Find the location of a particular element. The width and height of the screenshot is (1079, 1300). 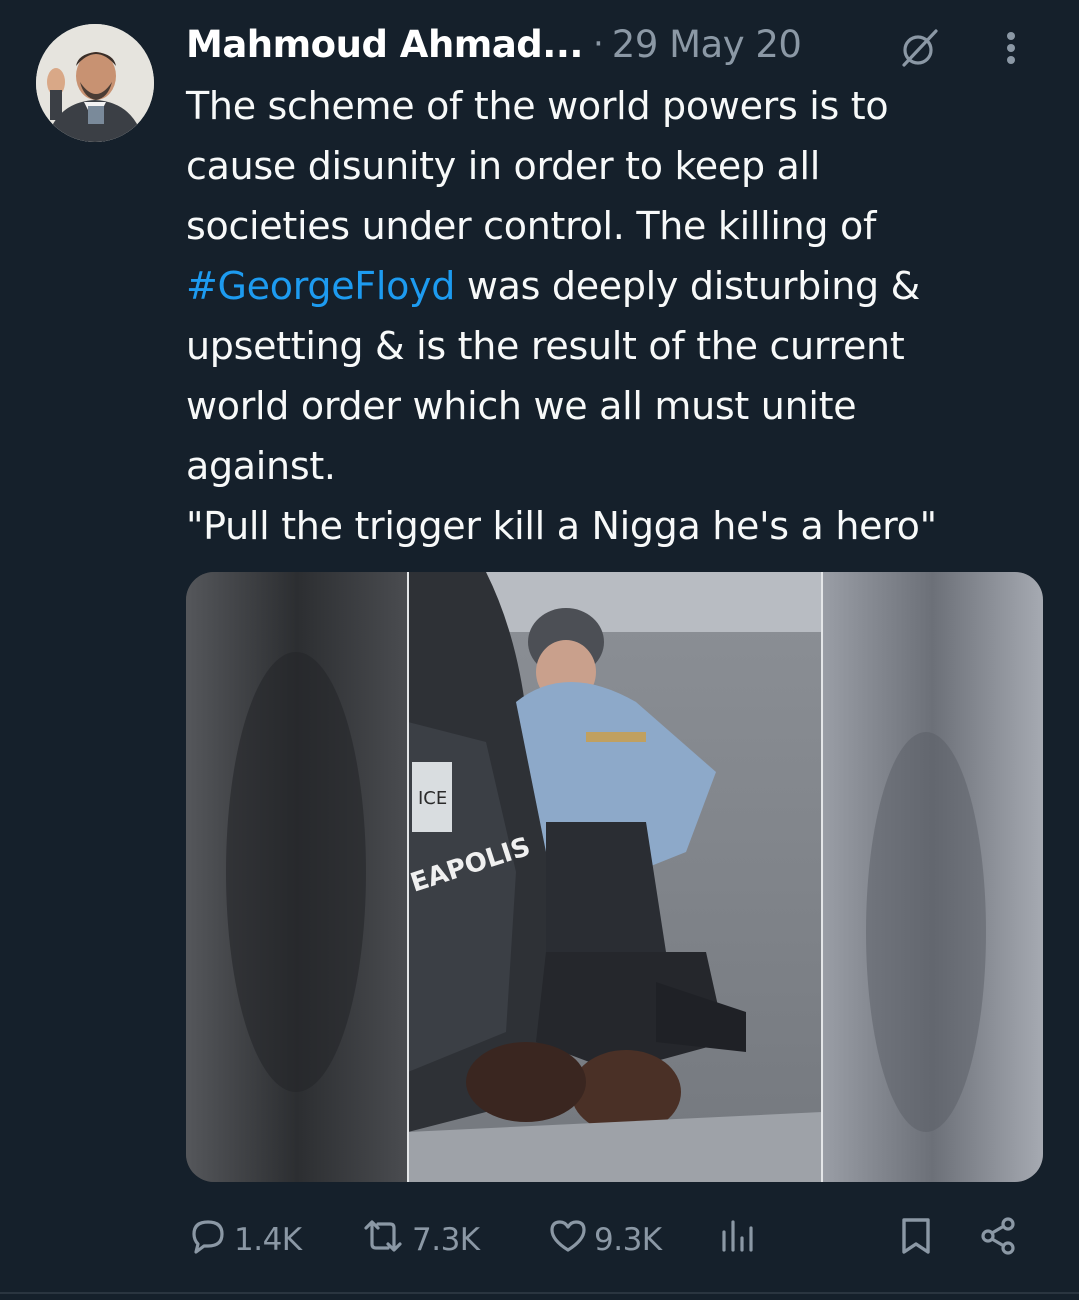

share-icon is located at coordinates (998, 1240).